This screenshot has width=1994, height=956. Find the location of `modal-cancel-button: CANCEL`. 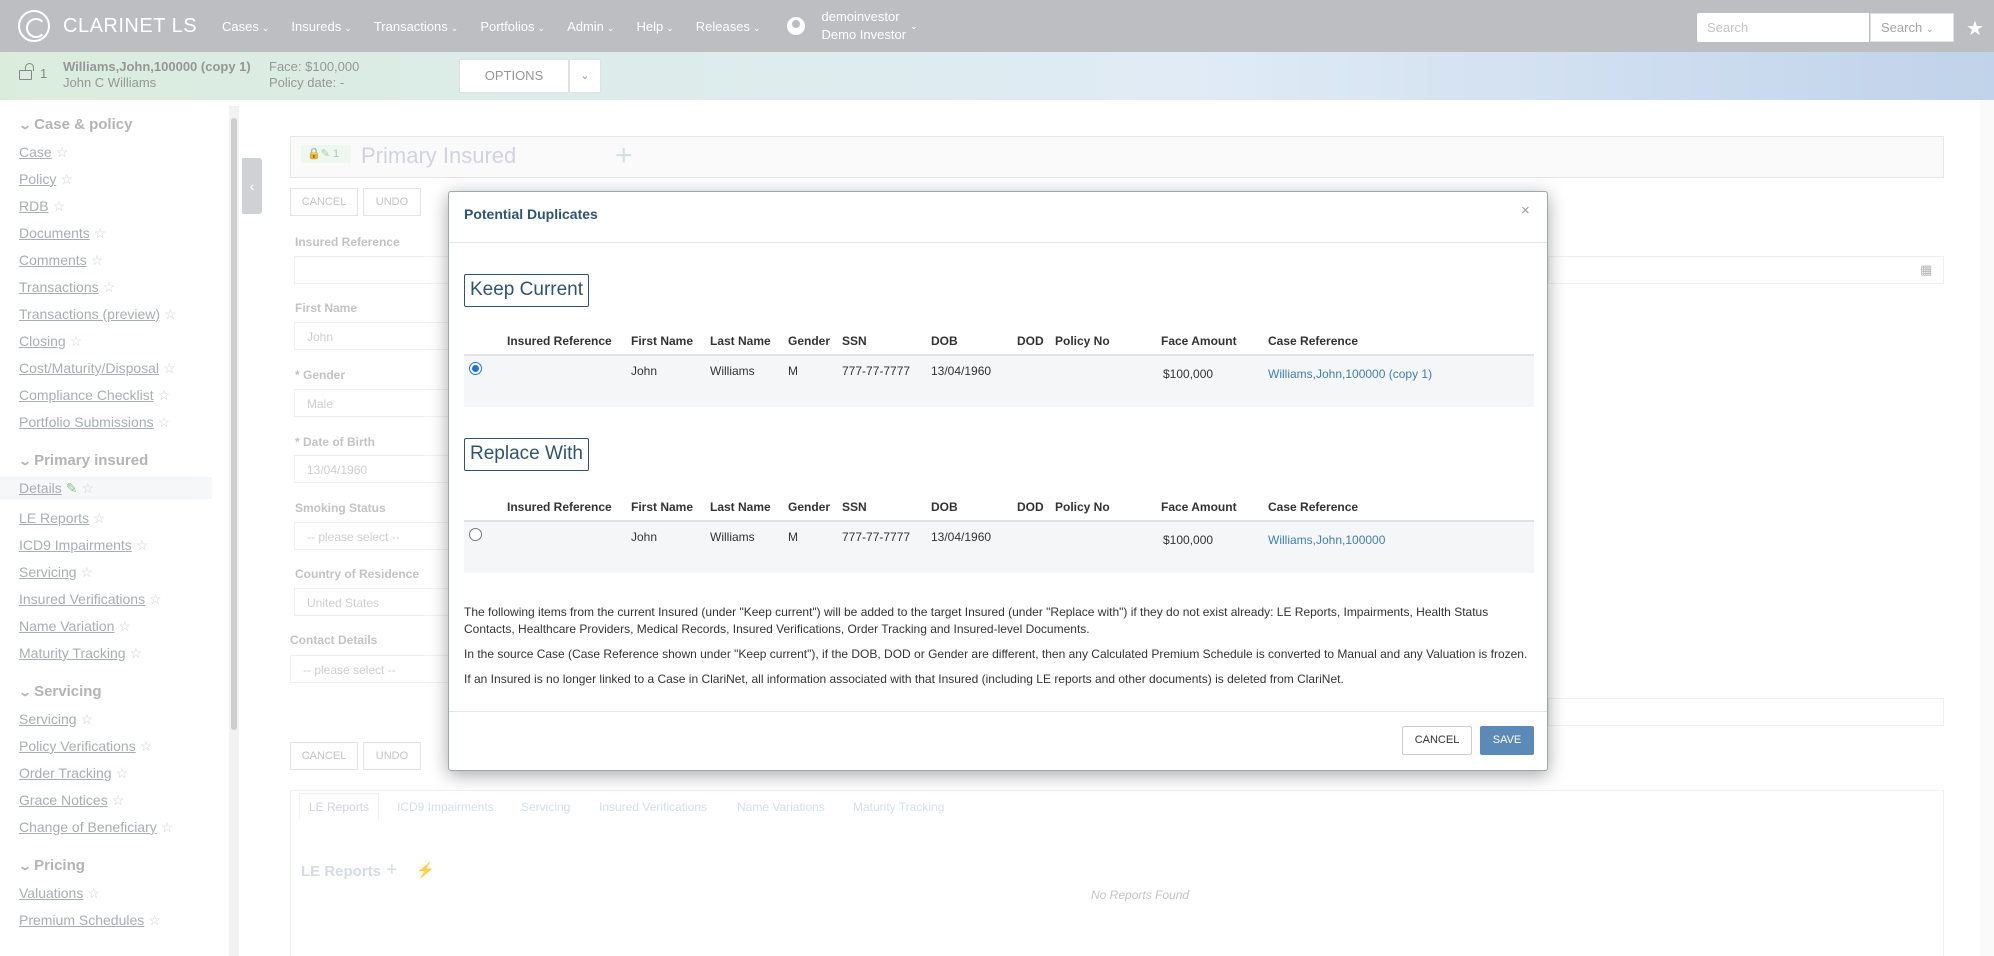

modal-cancel-button: CANCEL is located at coordinates (1437, 740).